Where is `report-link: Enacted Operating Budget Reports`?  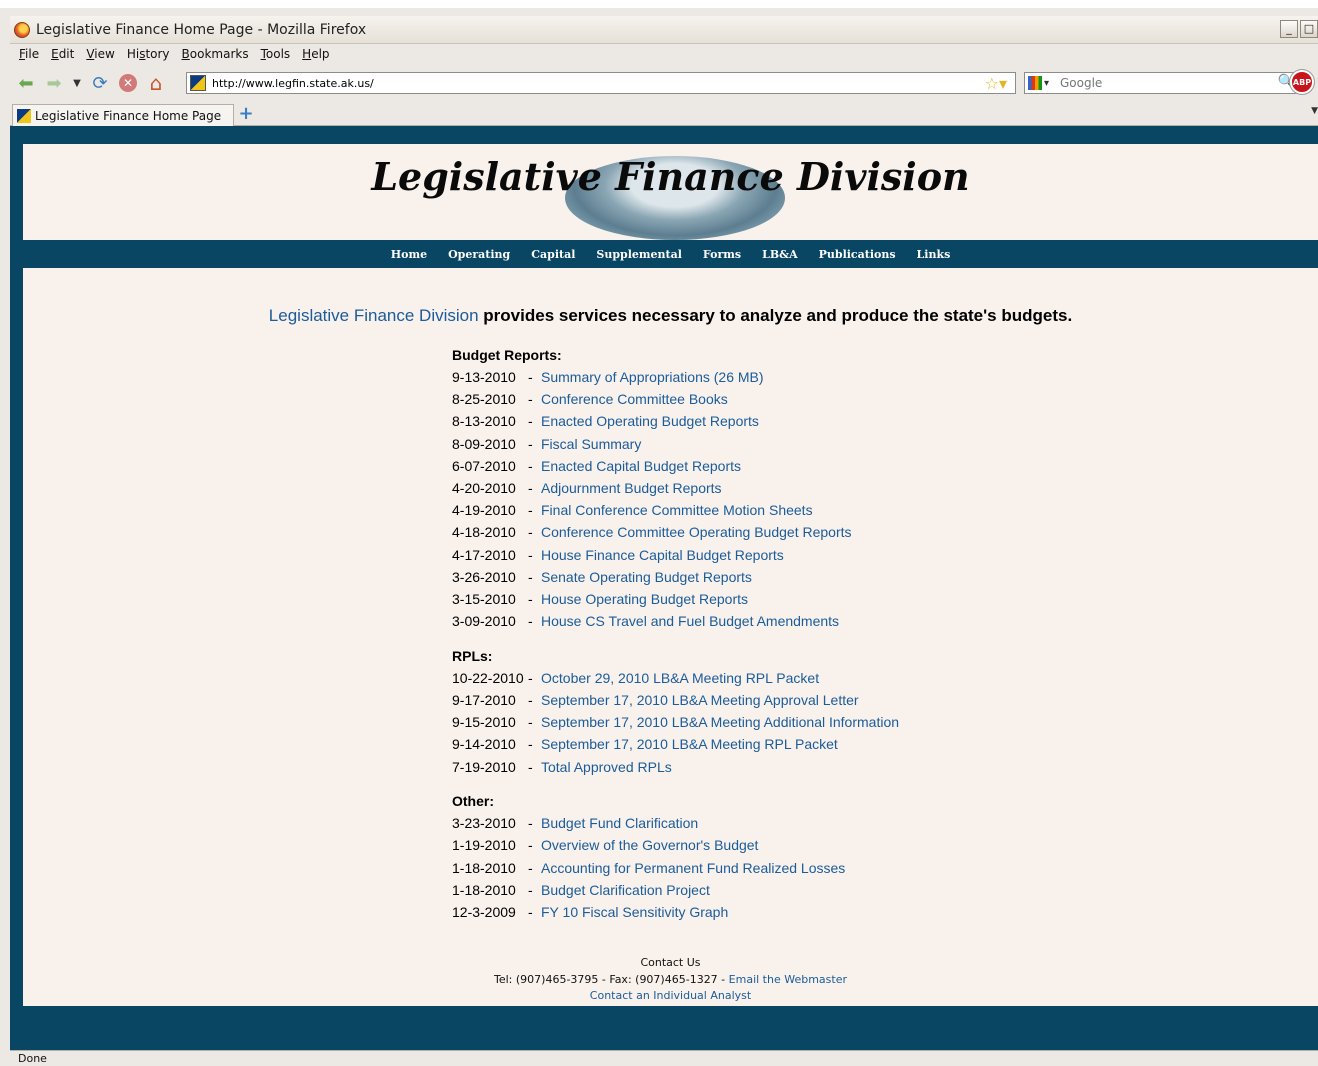
report-link: Enacted Operating Budget Reports is located at coordinates (650, 421).